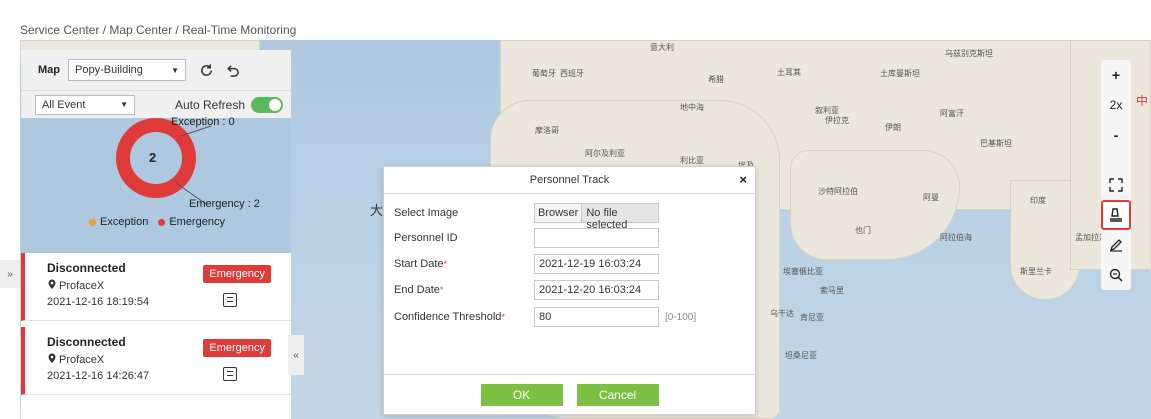 Image resolution: width=1151 pixels, height=419 pixels. I want to click on map-label: 也门, so click(863, 230).